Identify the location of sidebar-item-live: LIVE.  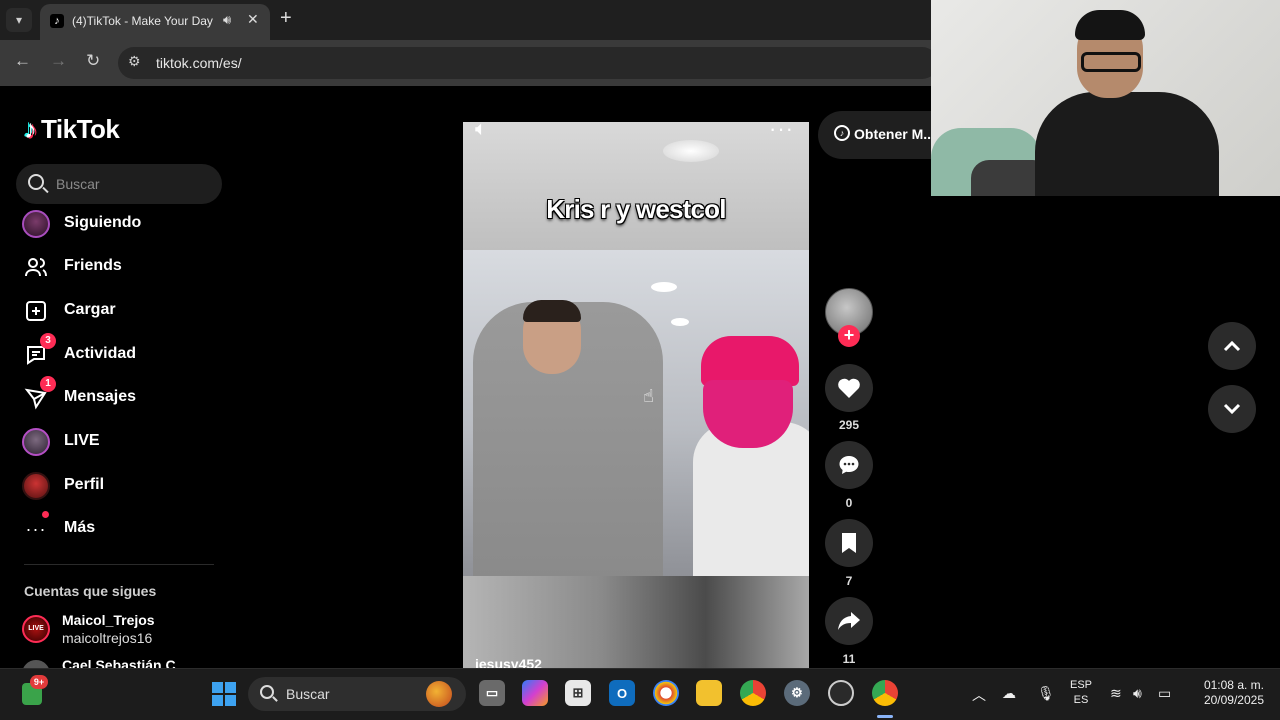
(120, 442).